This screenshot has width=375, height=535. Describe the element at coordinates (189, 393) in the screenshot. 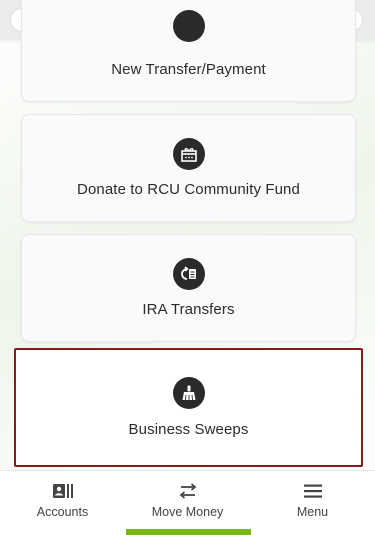

I see `broom-icon` at that location.